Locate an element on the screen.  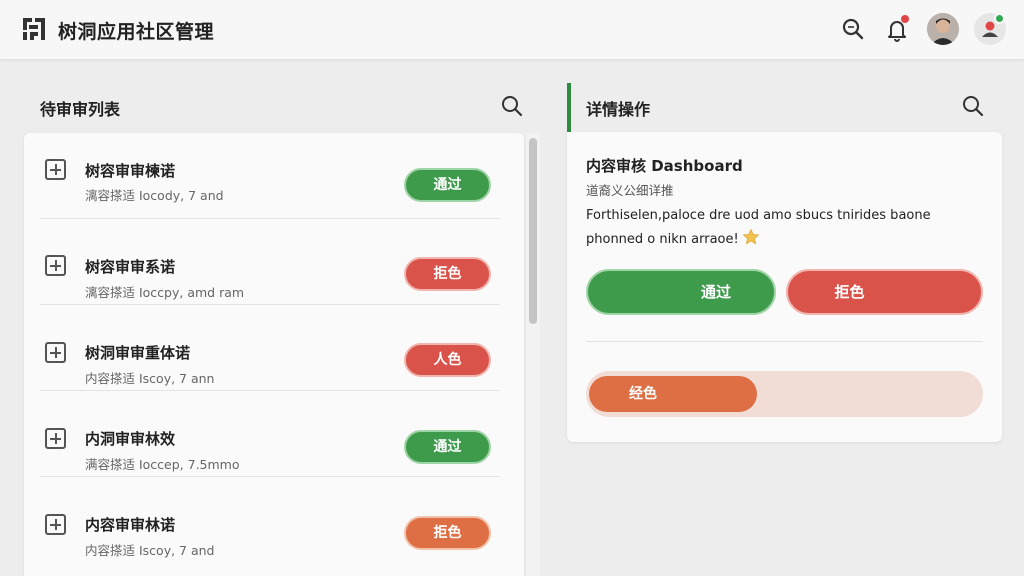
notification-dot is located at coordinates (905, 19).